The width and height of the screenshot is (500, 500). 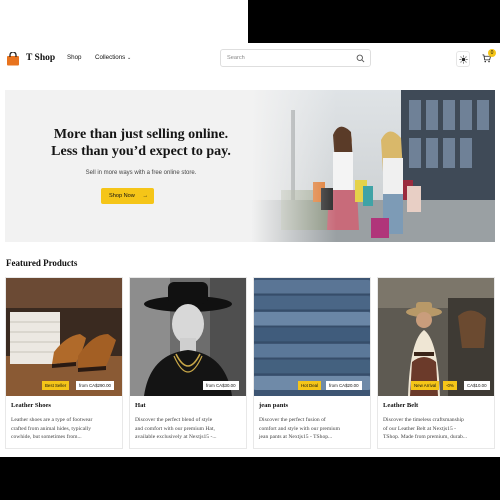 What do you see at coordinates (299, 428) in the screenshot?
I see `description-line: comfort and style with our premium` at bounding box center [299, 428].